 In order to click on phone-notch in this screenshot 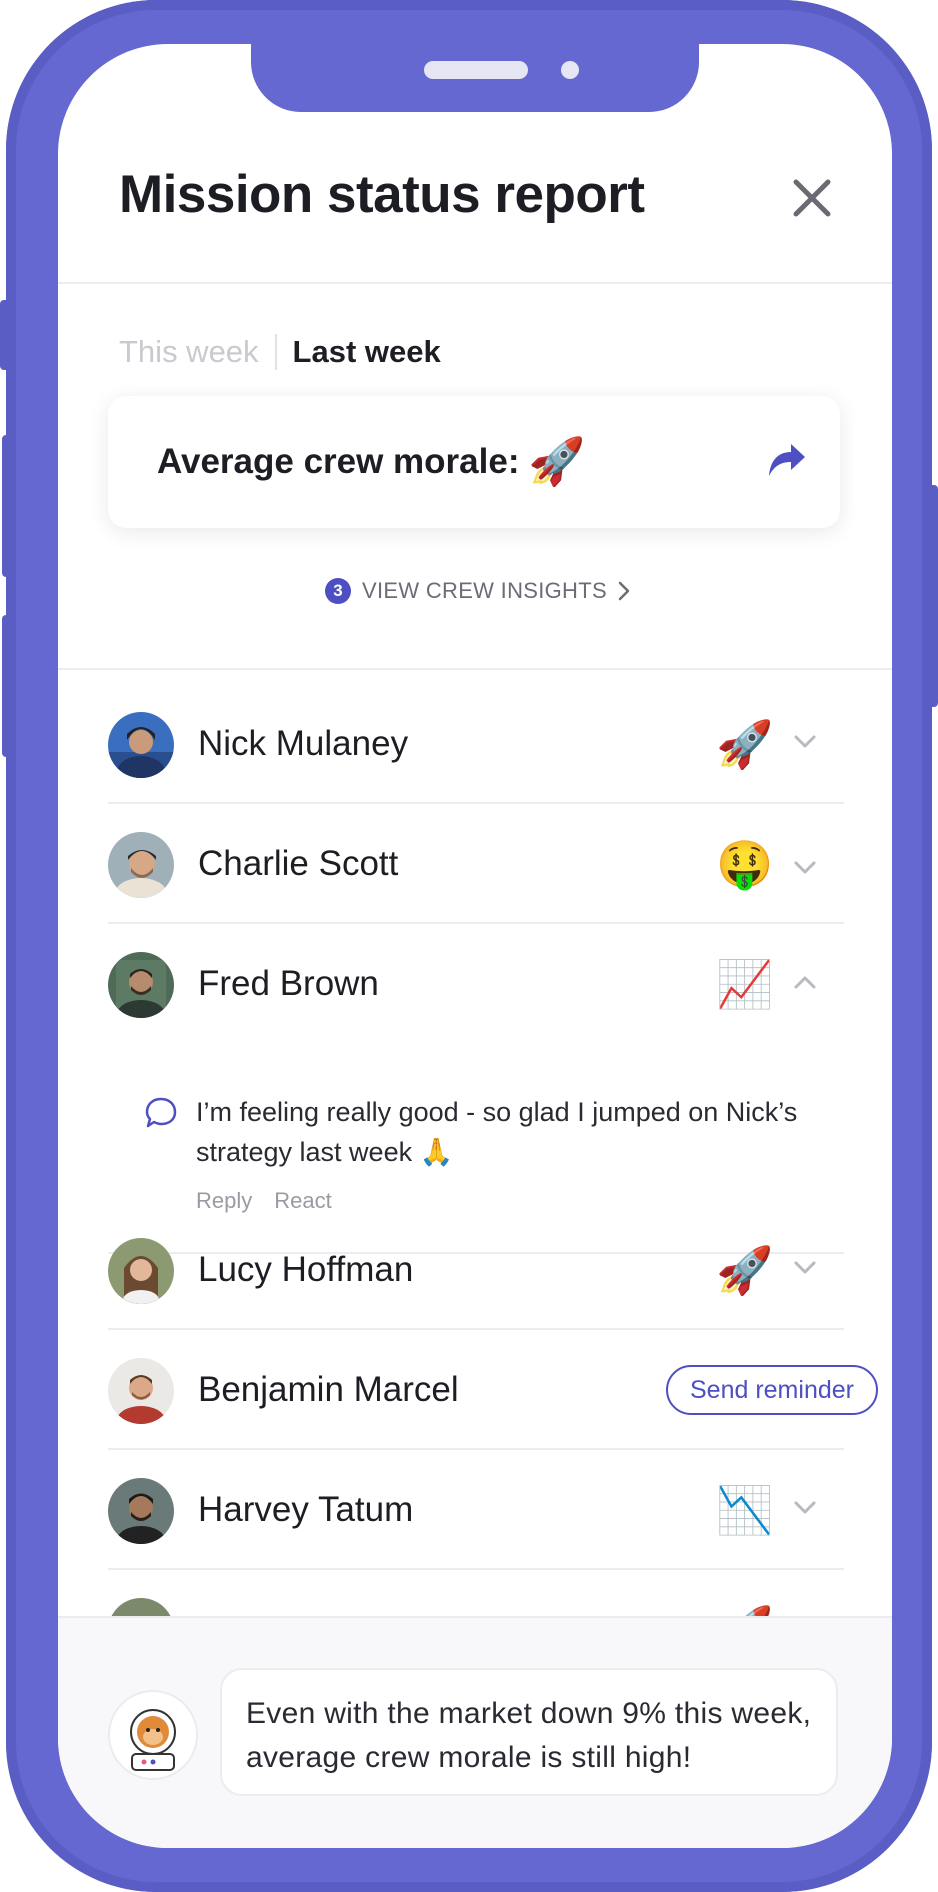, I will do `click(475, 78)`.